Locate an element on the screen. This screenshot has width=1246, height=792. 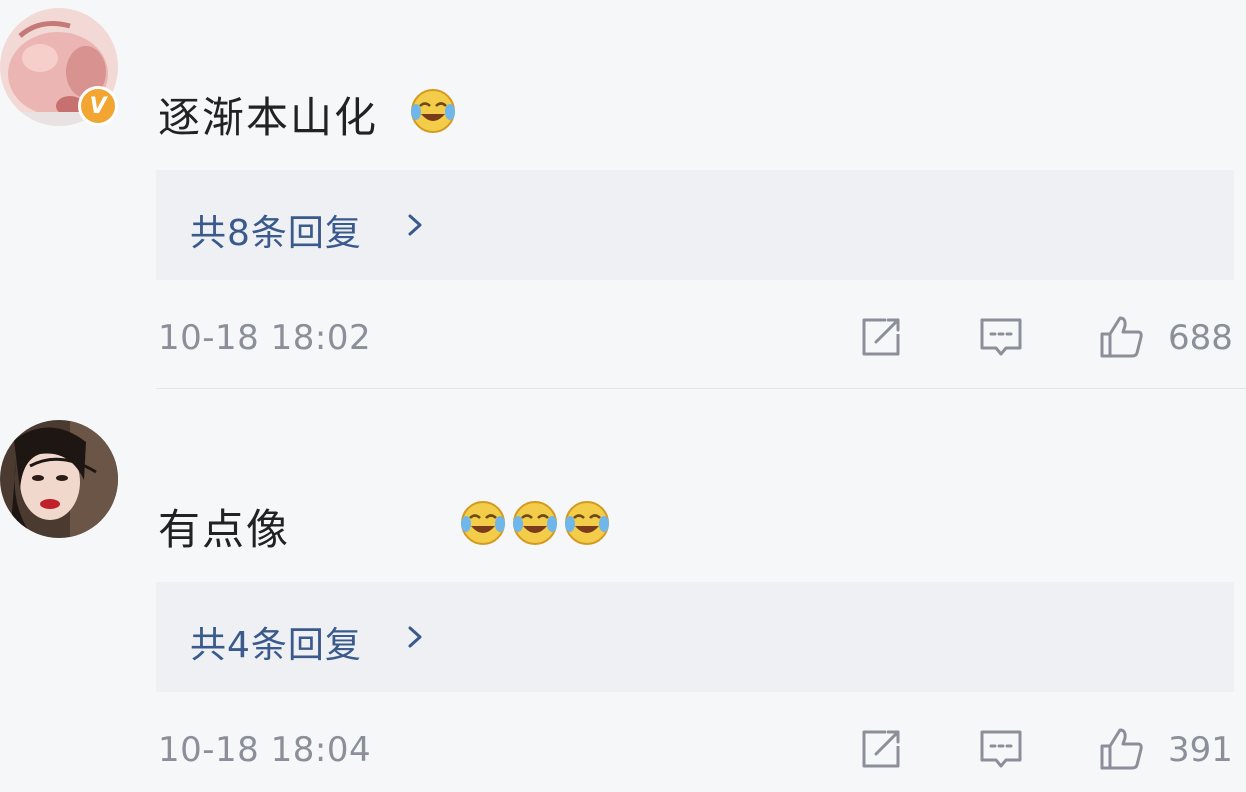
comment-timestamp: 10-18 18:04 is located at coordinates (265, 750).